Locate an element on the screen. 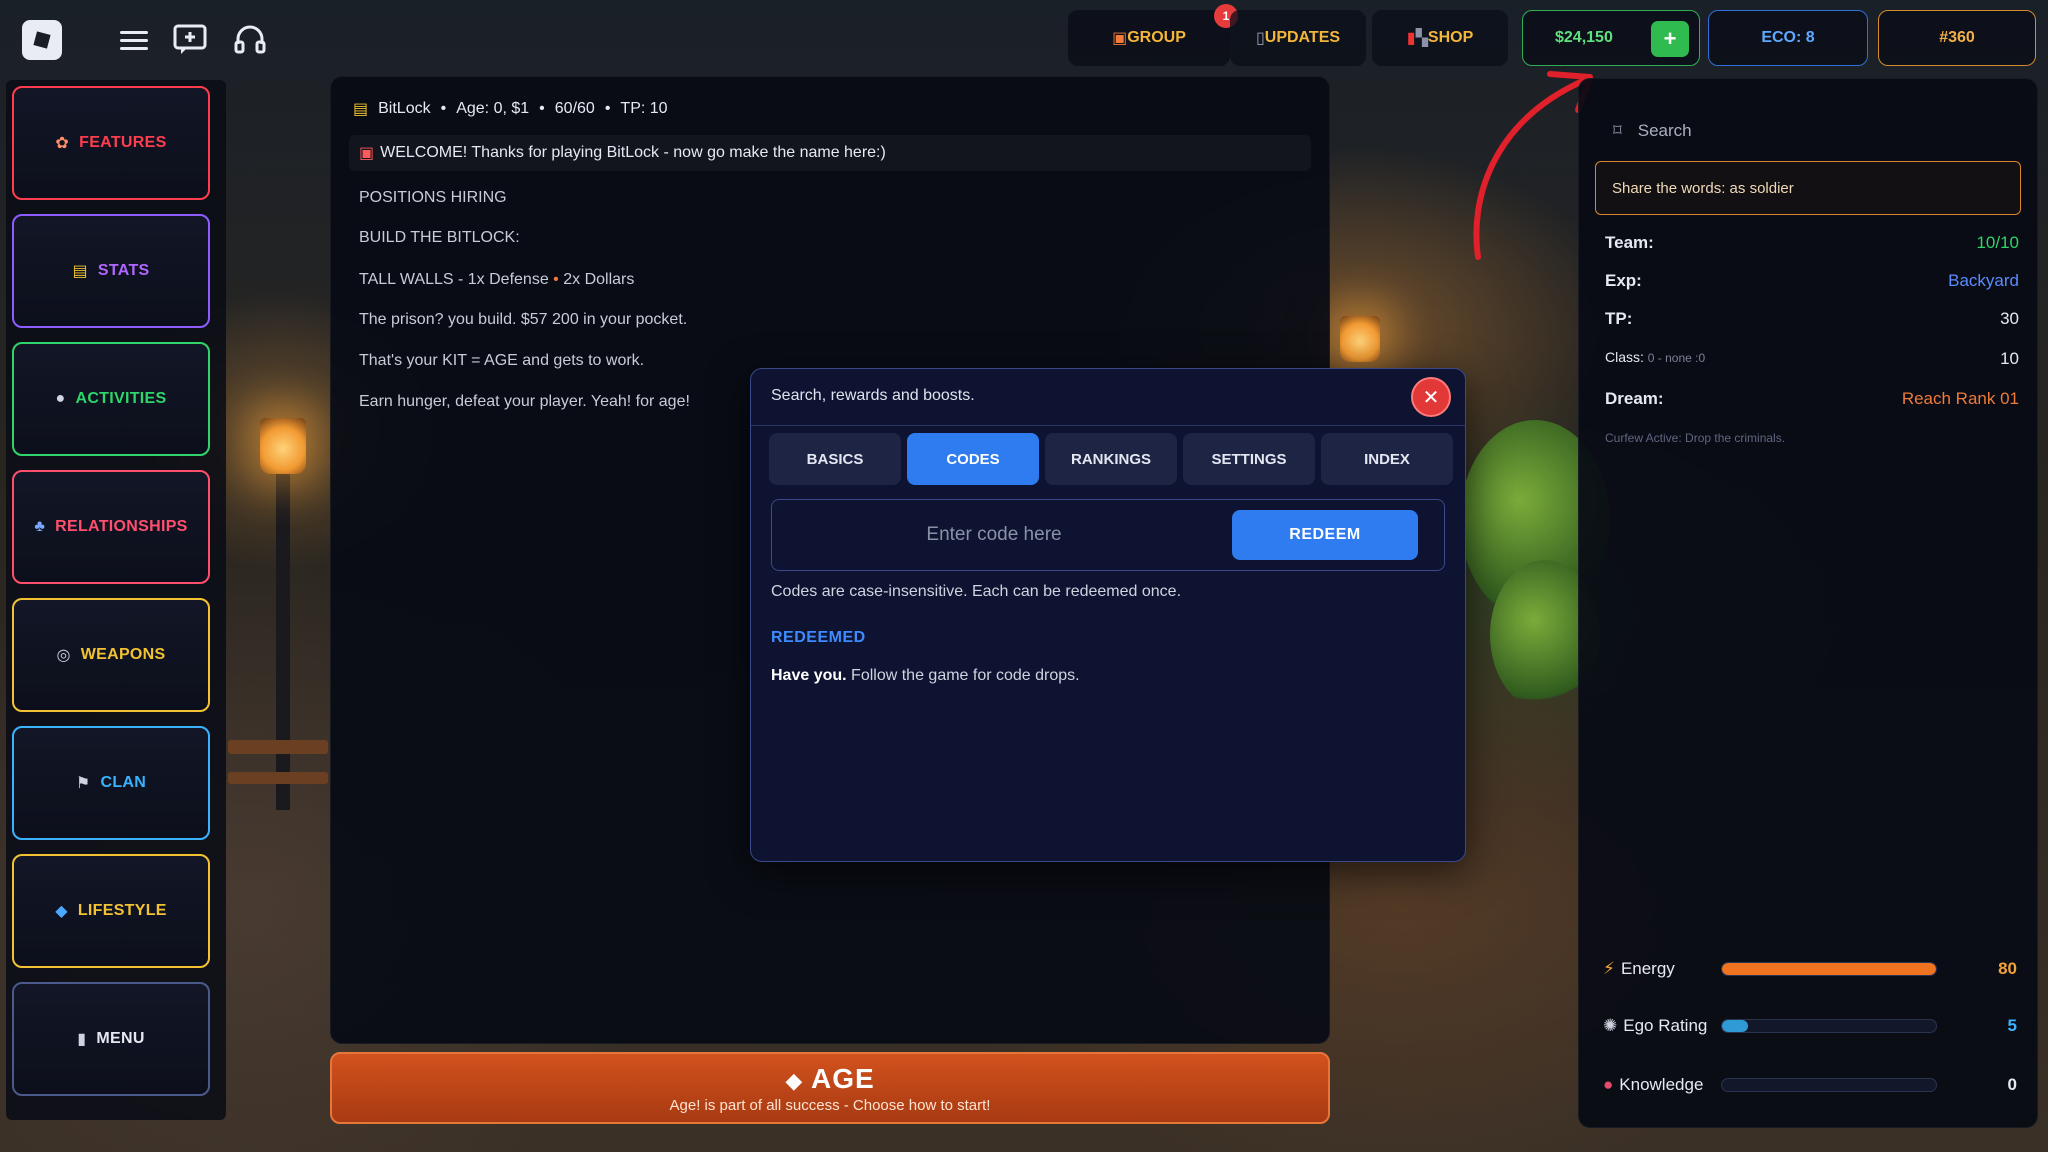 Image resolution: width=2048 pixels, height=1152 pixels. stat-value: 10/10 is located at coordinates (1997, 242).